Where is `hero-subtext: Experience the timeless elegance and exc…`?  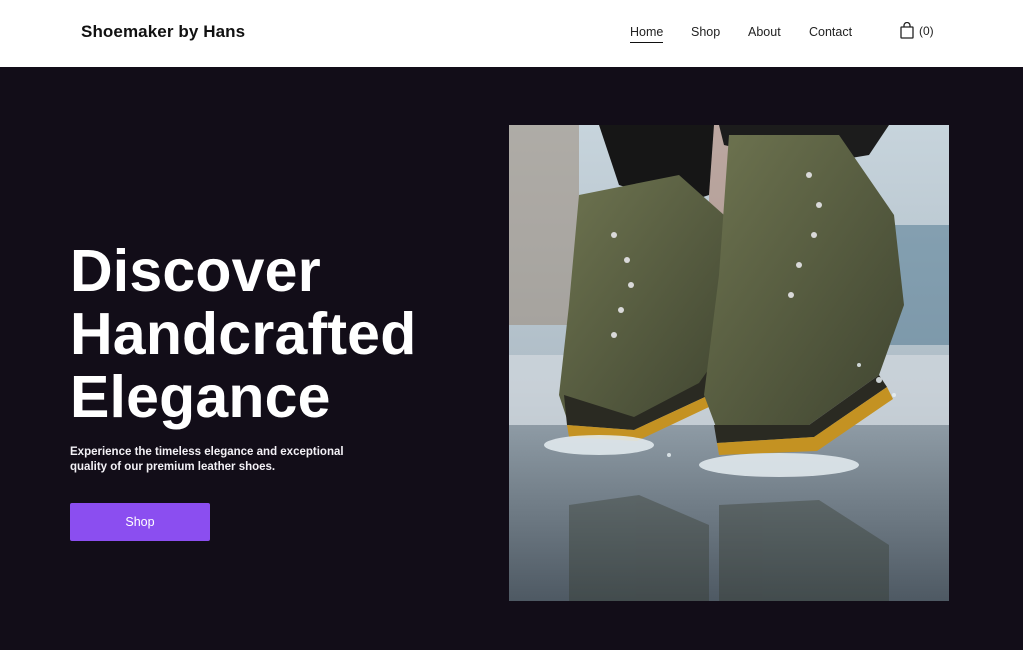
hero-subtext: Experience the timeless elegance and exc… is located at coordinates (207, 459).